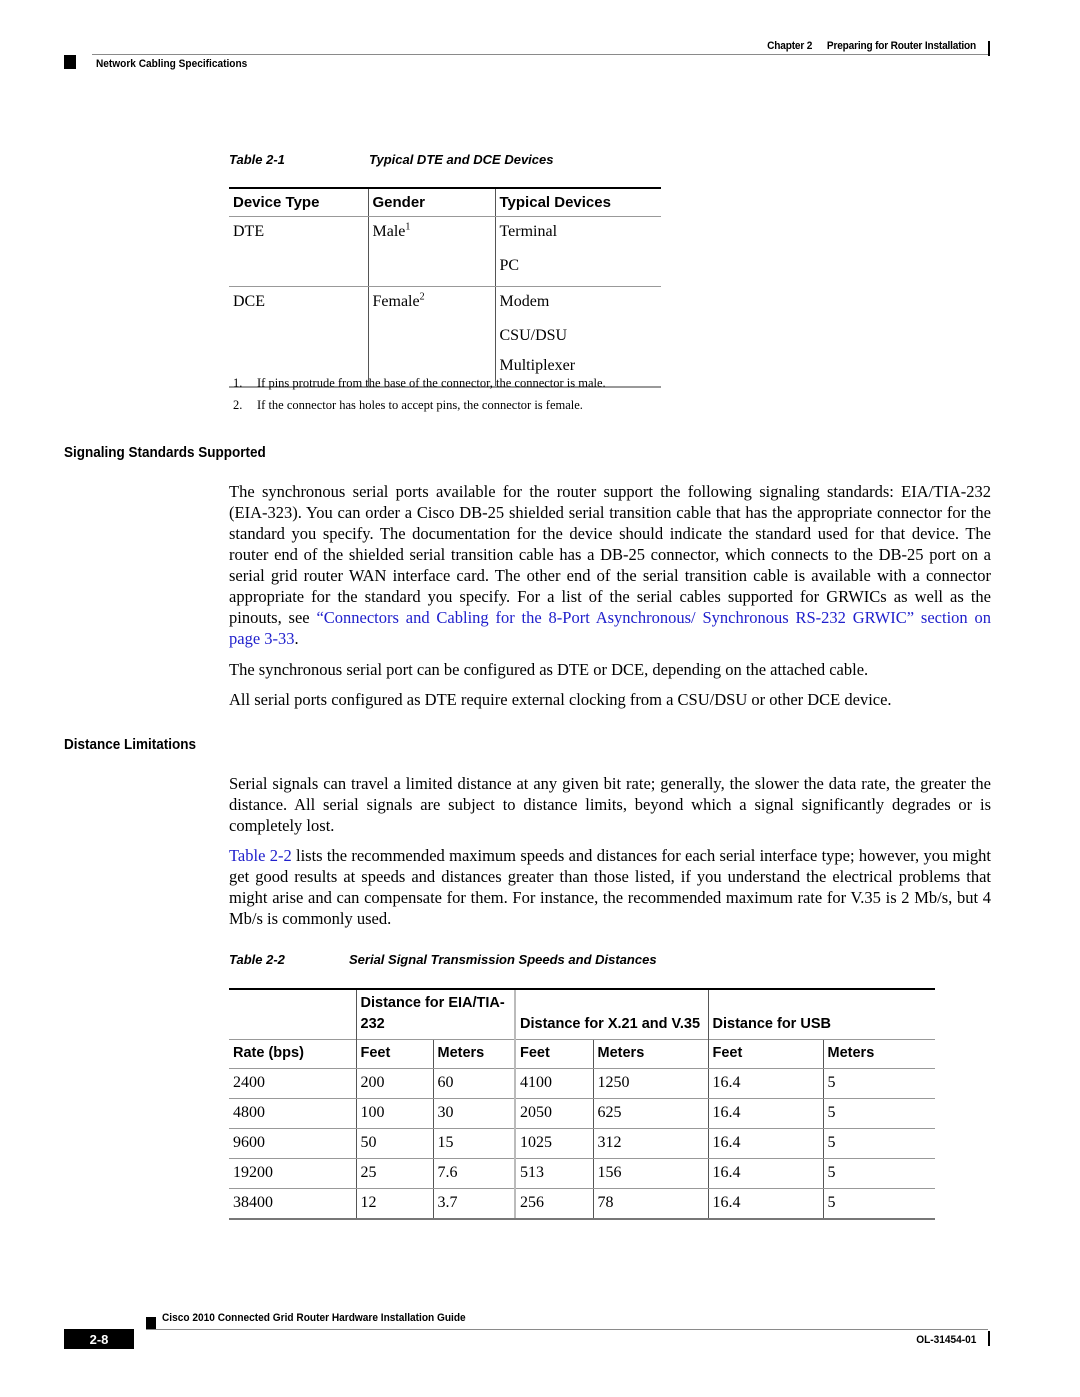 Image resolution: width=1080 pixels, height=1397 pixels. What do you see at coordinates (431, 251) in the screenshot?
I see `gender-cell: Male1` at bounding box center [431, 251].